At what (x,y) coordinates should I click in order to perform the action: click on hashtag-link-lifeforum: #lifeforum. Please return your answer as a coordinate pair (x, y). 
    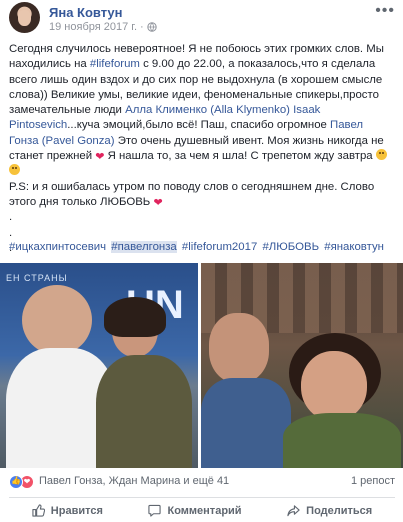
    Looking at the image, I should click on (115, 64).